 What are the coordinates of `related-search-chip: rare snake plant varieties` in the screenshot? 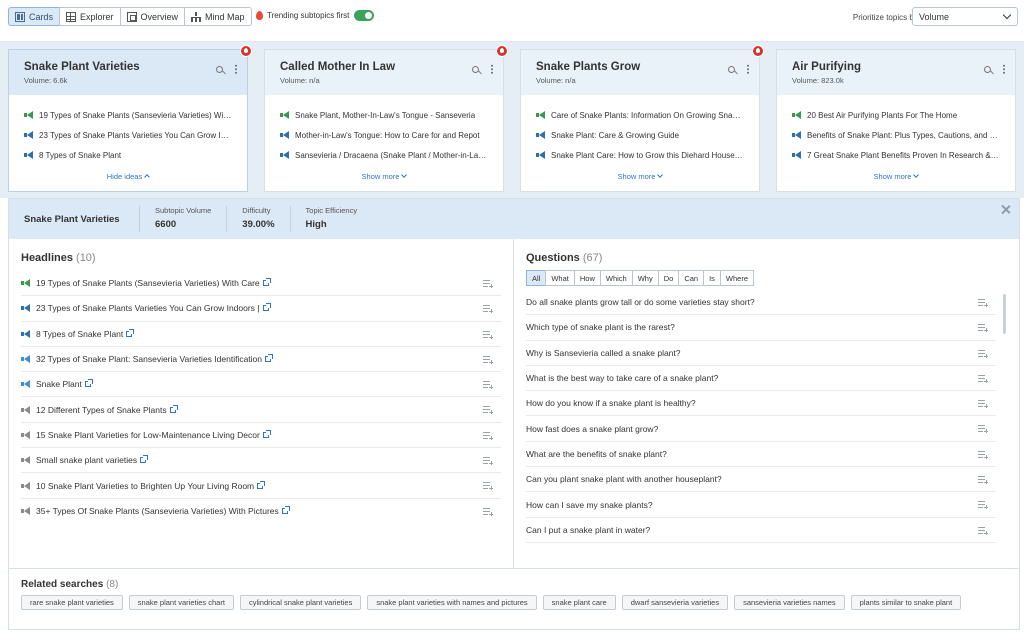 It's located at (72, 602).